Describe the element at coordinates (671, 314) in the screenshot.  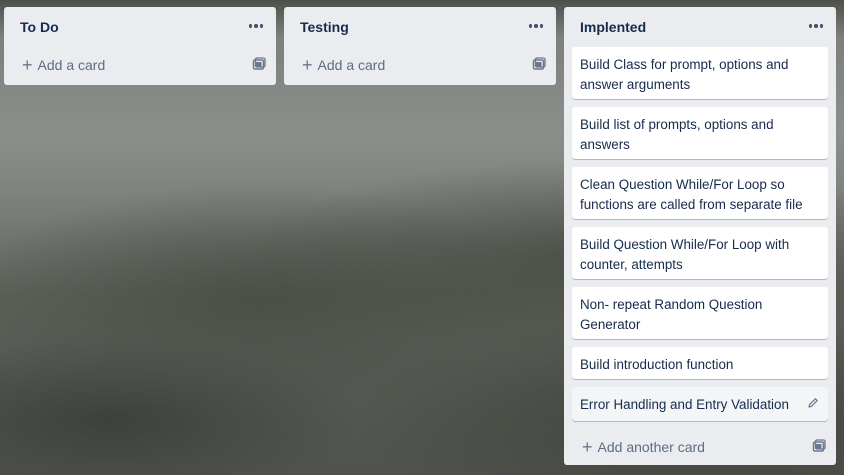
I see `card-title: Non- repeat Random Question Generator` at that location.